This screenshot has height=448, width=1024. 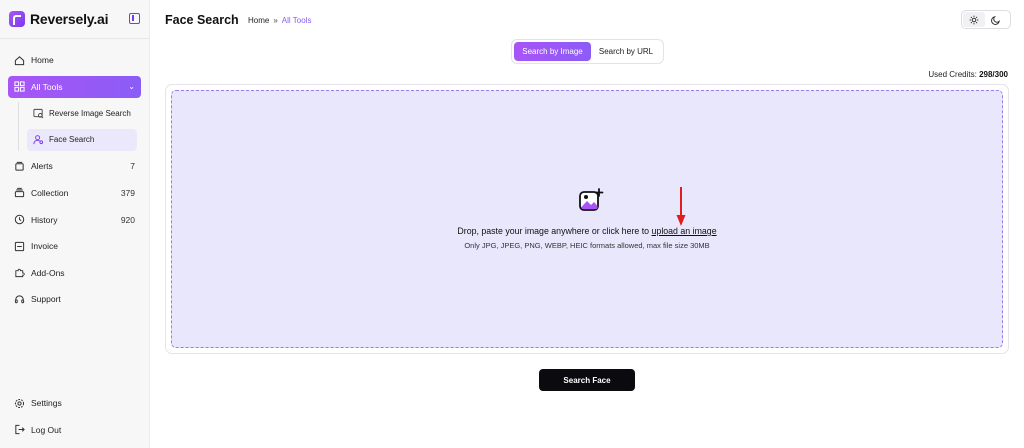 I want to click on image-search-icon, so click(x=38, y=113).